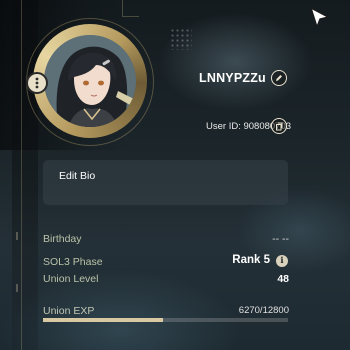 Image resolution: width=350 pixels, height=350 pixels. I want to click on avatar-portrait-icon, so click(90, 81).